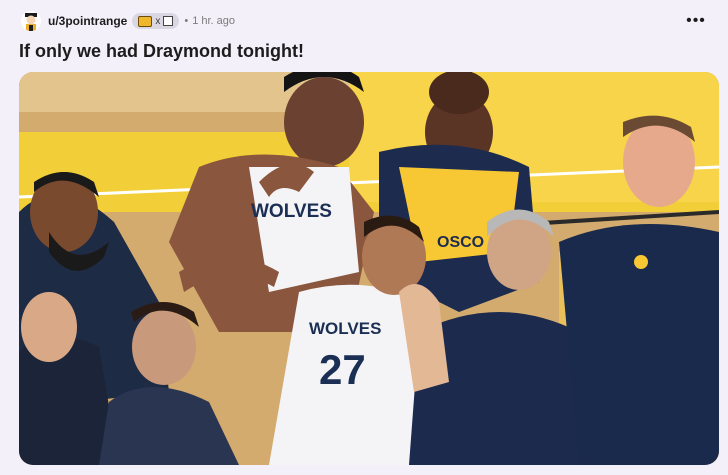 The width and height of the screenshot is (728, 475). What do you see at coordinates (168, 21) in the screenshot?
I see `flair-box-icon` at bounding box center [168, 21].